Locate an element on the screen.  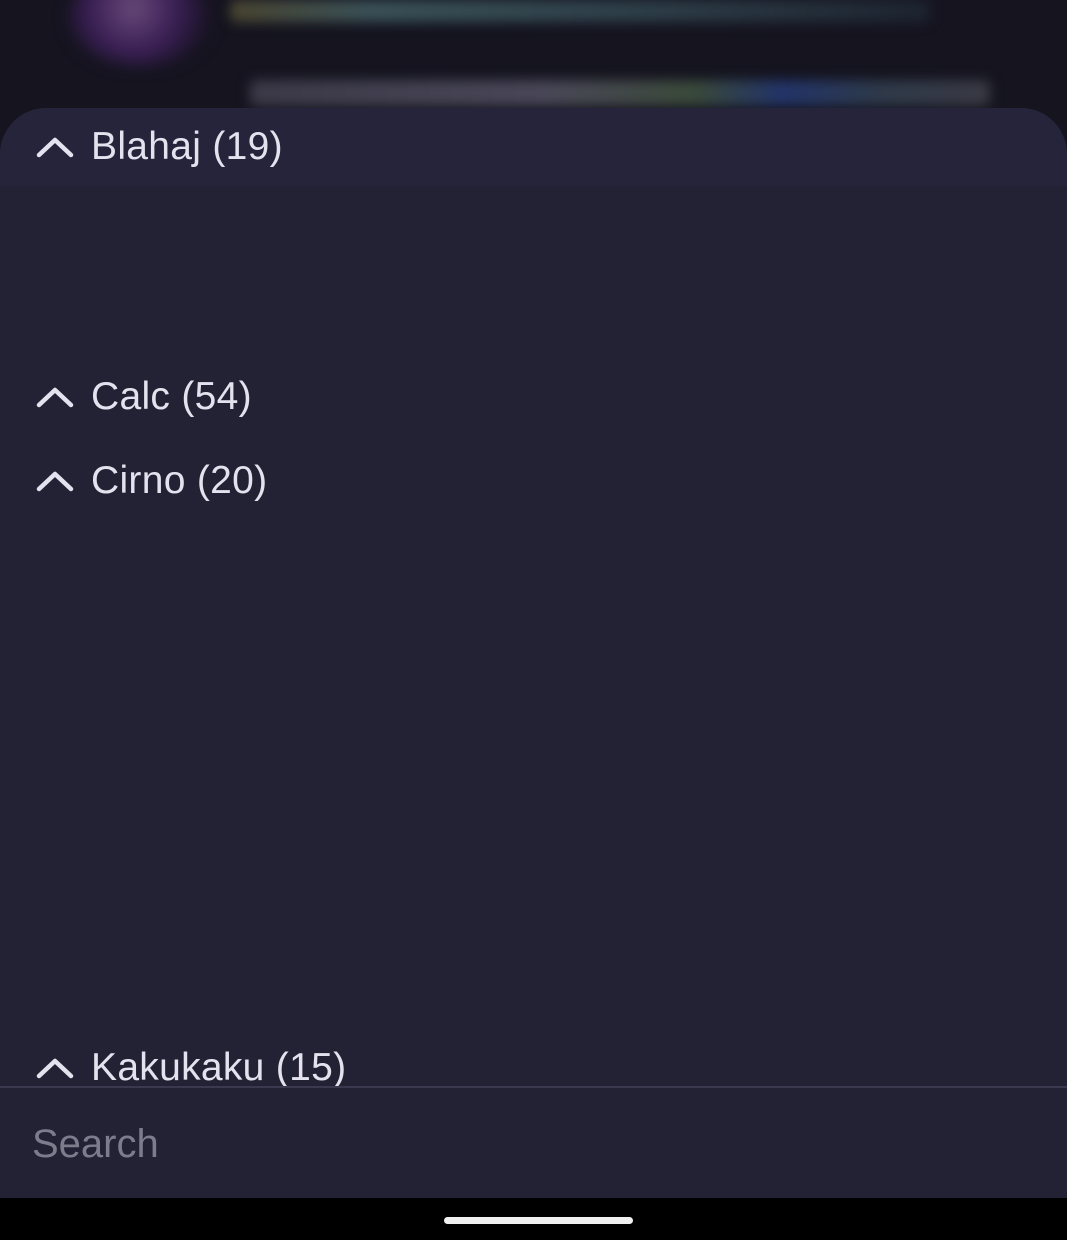
navigation-bar is located at coordinates (533, 1219).